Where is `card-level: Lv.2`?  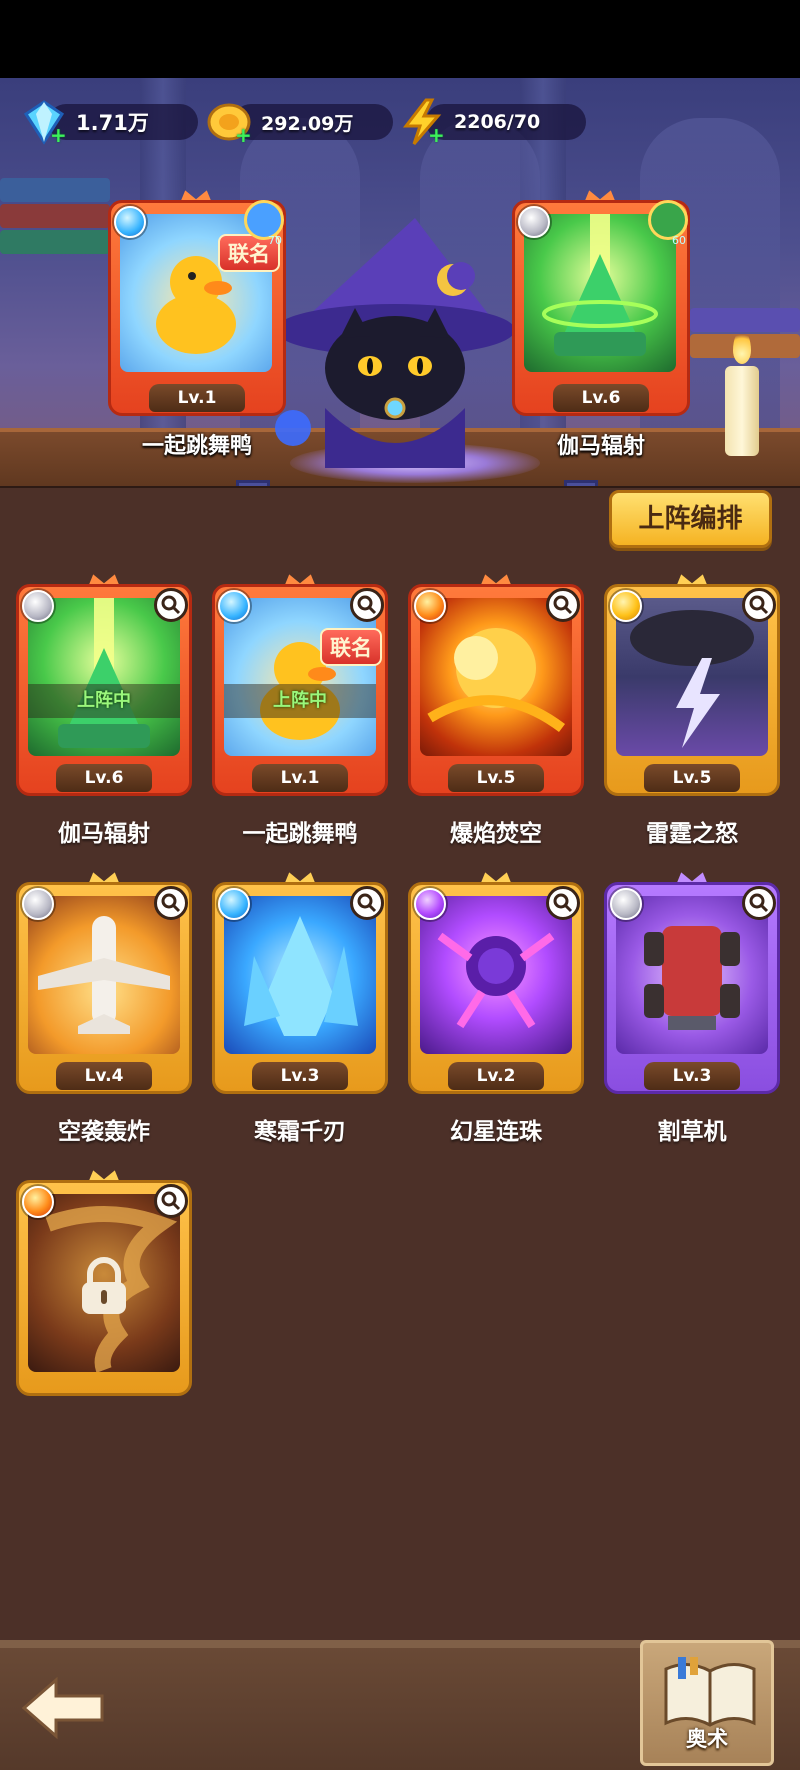
card-level: Lv.2 is located at coordinates (496, 1076).